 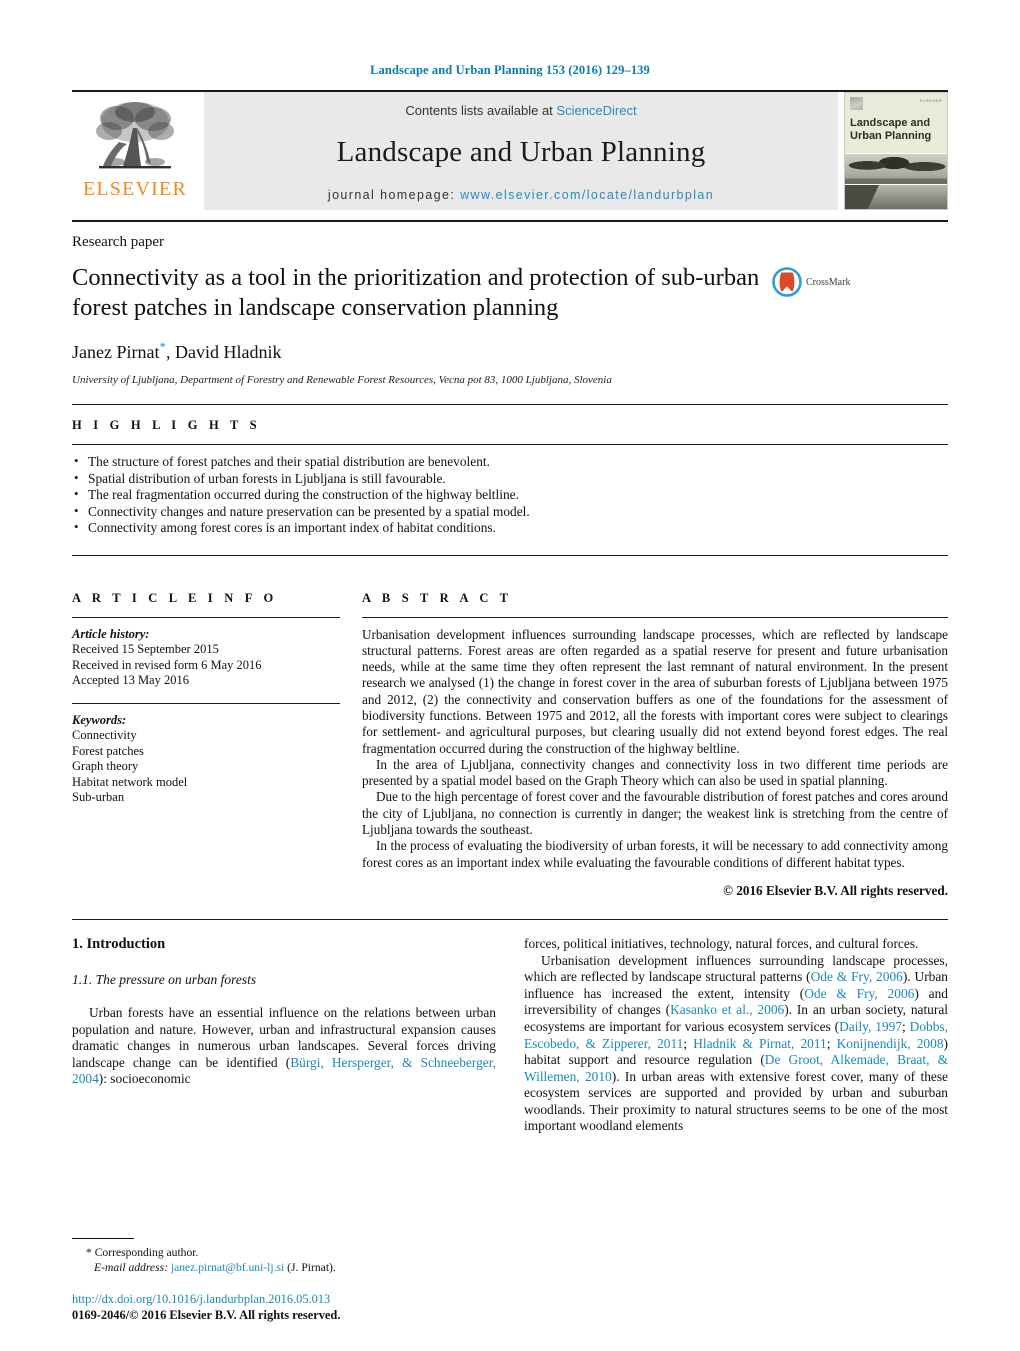 What do you see at coordinates (104, 735) in the screenshot?
I see `keyword-item: Connectivity` at bounding box center [104, 735].